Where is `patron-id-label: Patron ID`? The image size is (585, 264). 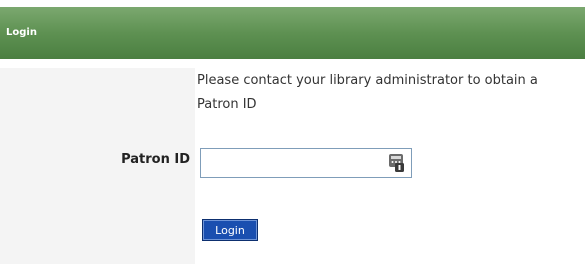
patron-id-label: Patron ID is located at coordinates (155, 159).